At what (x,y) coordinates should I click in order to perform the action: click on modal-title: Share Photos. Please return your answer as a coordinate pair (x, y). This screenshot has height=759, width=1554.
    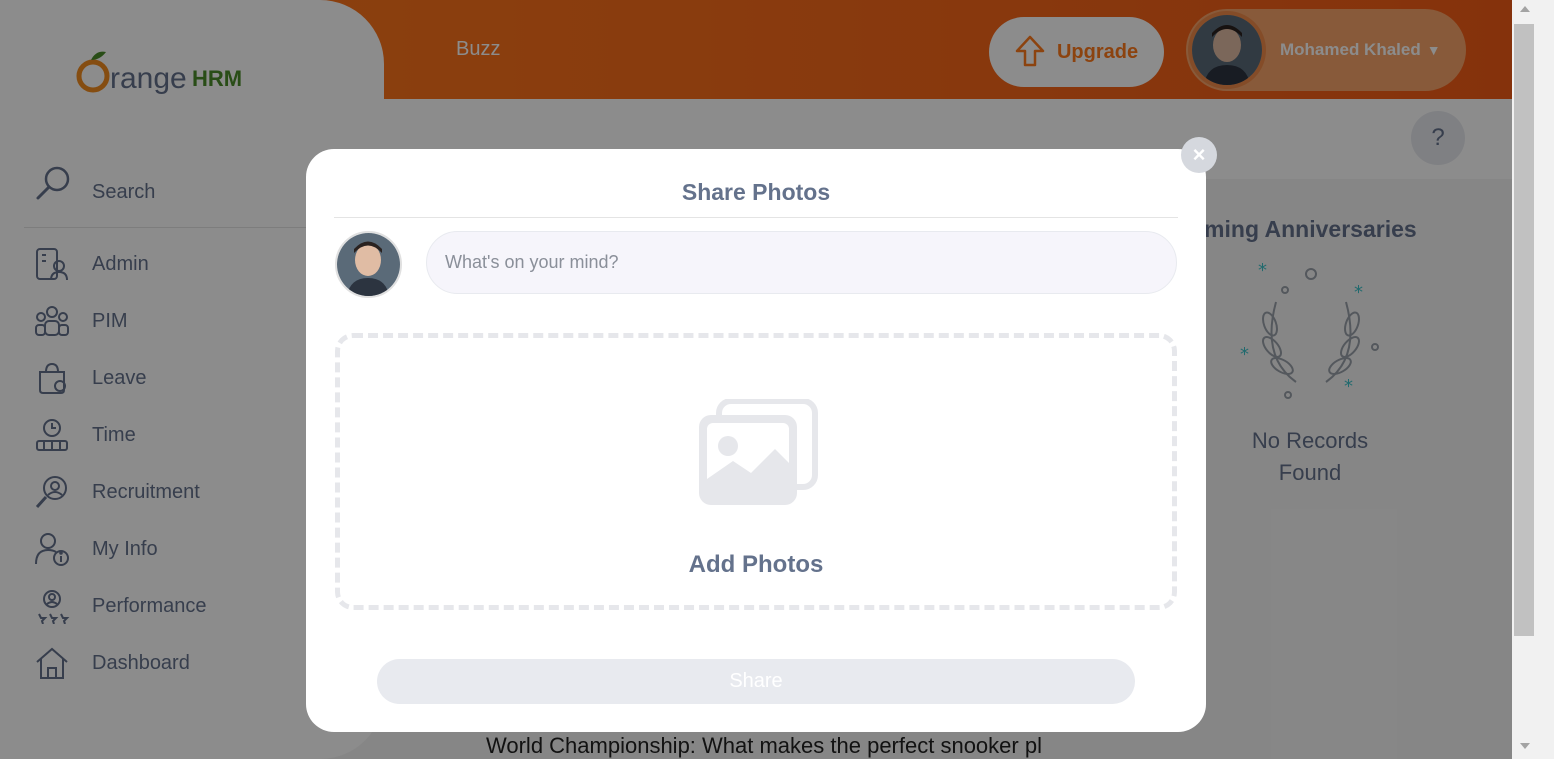
    Looking at the image, I should click on (756, 192).